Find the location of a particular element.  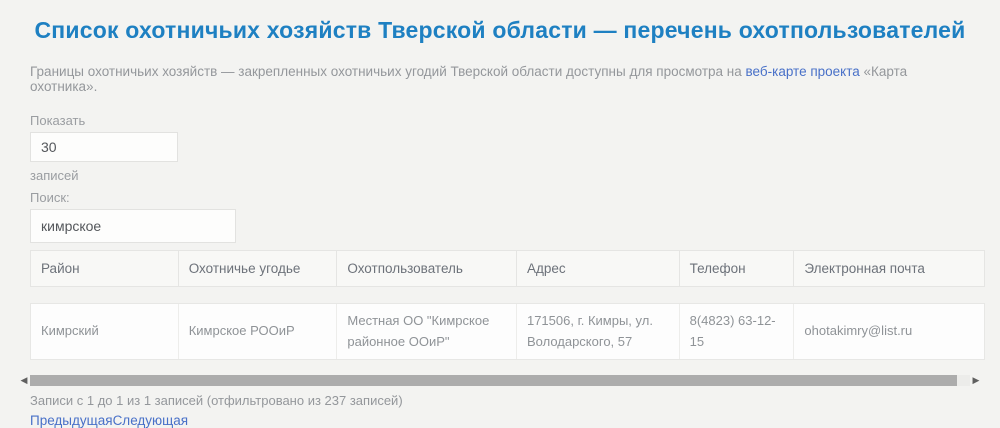

web-map-link: веб-карте проекта is located at coordinates (803, 71).